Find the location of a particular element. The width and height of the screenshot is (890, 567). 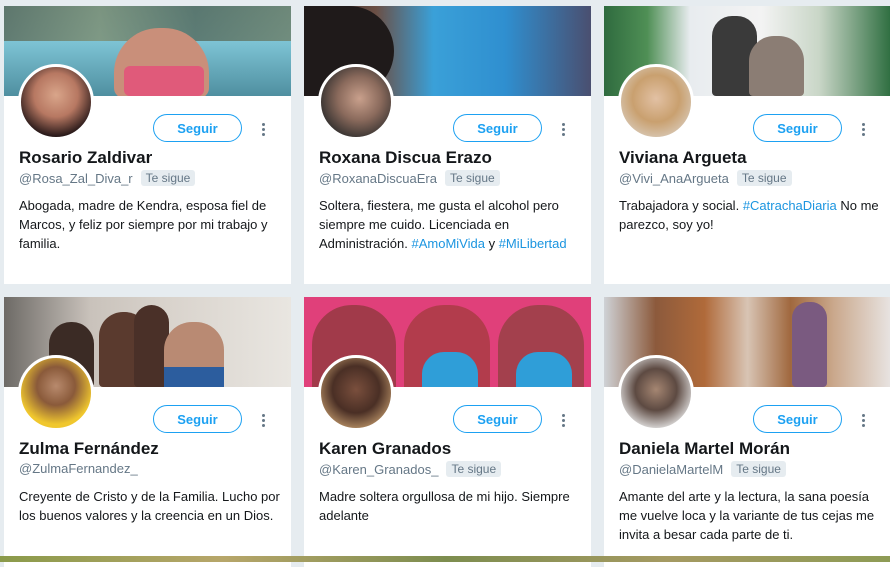

user-name: Roxana Discua Erazo is located at coordinates (405, 158).